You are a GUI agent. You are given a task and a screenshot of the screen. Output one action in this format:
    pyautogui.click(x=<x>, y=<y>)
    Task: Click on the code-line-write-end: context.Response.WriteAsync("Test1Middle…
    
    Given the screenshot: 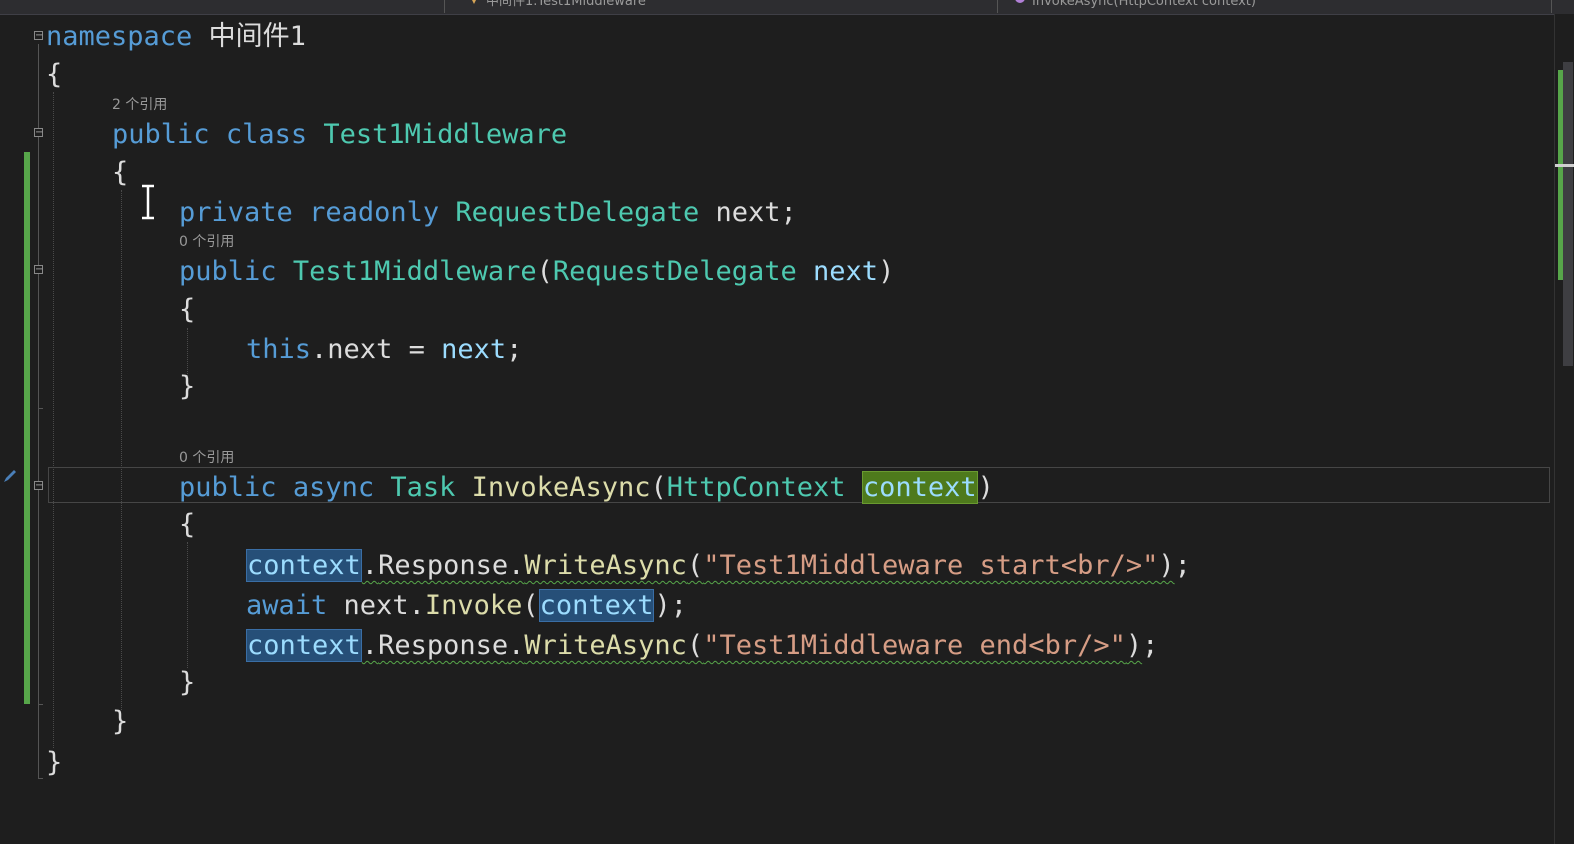 What is the action you would take?
    pyautogui.click(x=702, y=646)
    